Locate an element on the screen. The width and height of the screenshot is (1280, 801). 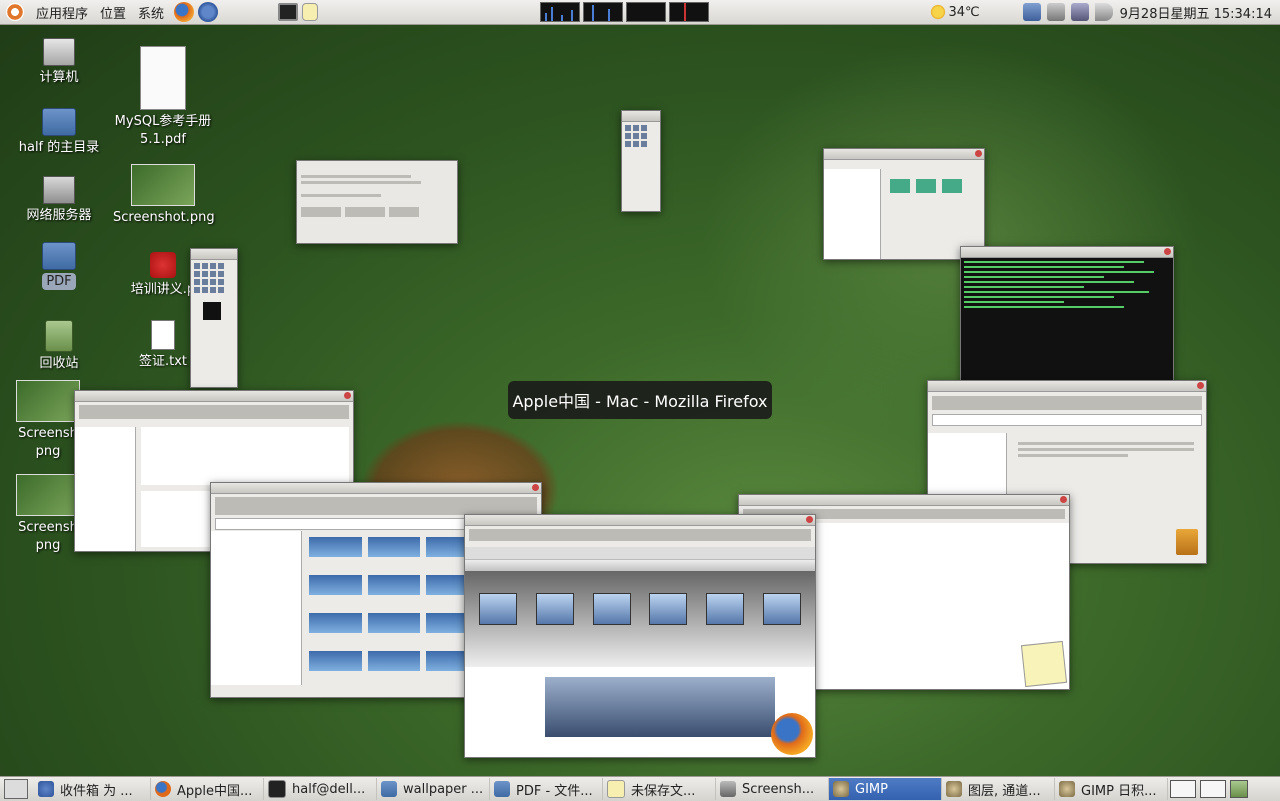
desktop-icon-home: half 的主目录 is located at coordinates (59, 132).